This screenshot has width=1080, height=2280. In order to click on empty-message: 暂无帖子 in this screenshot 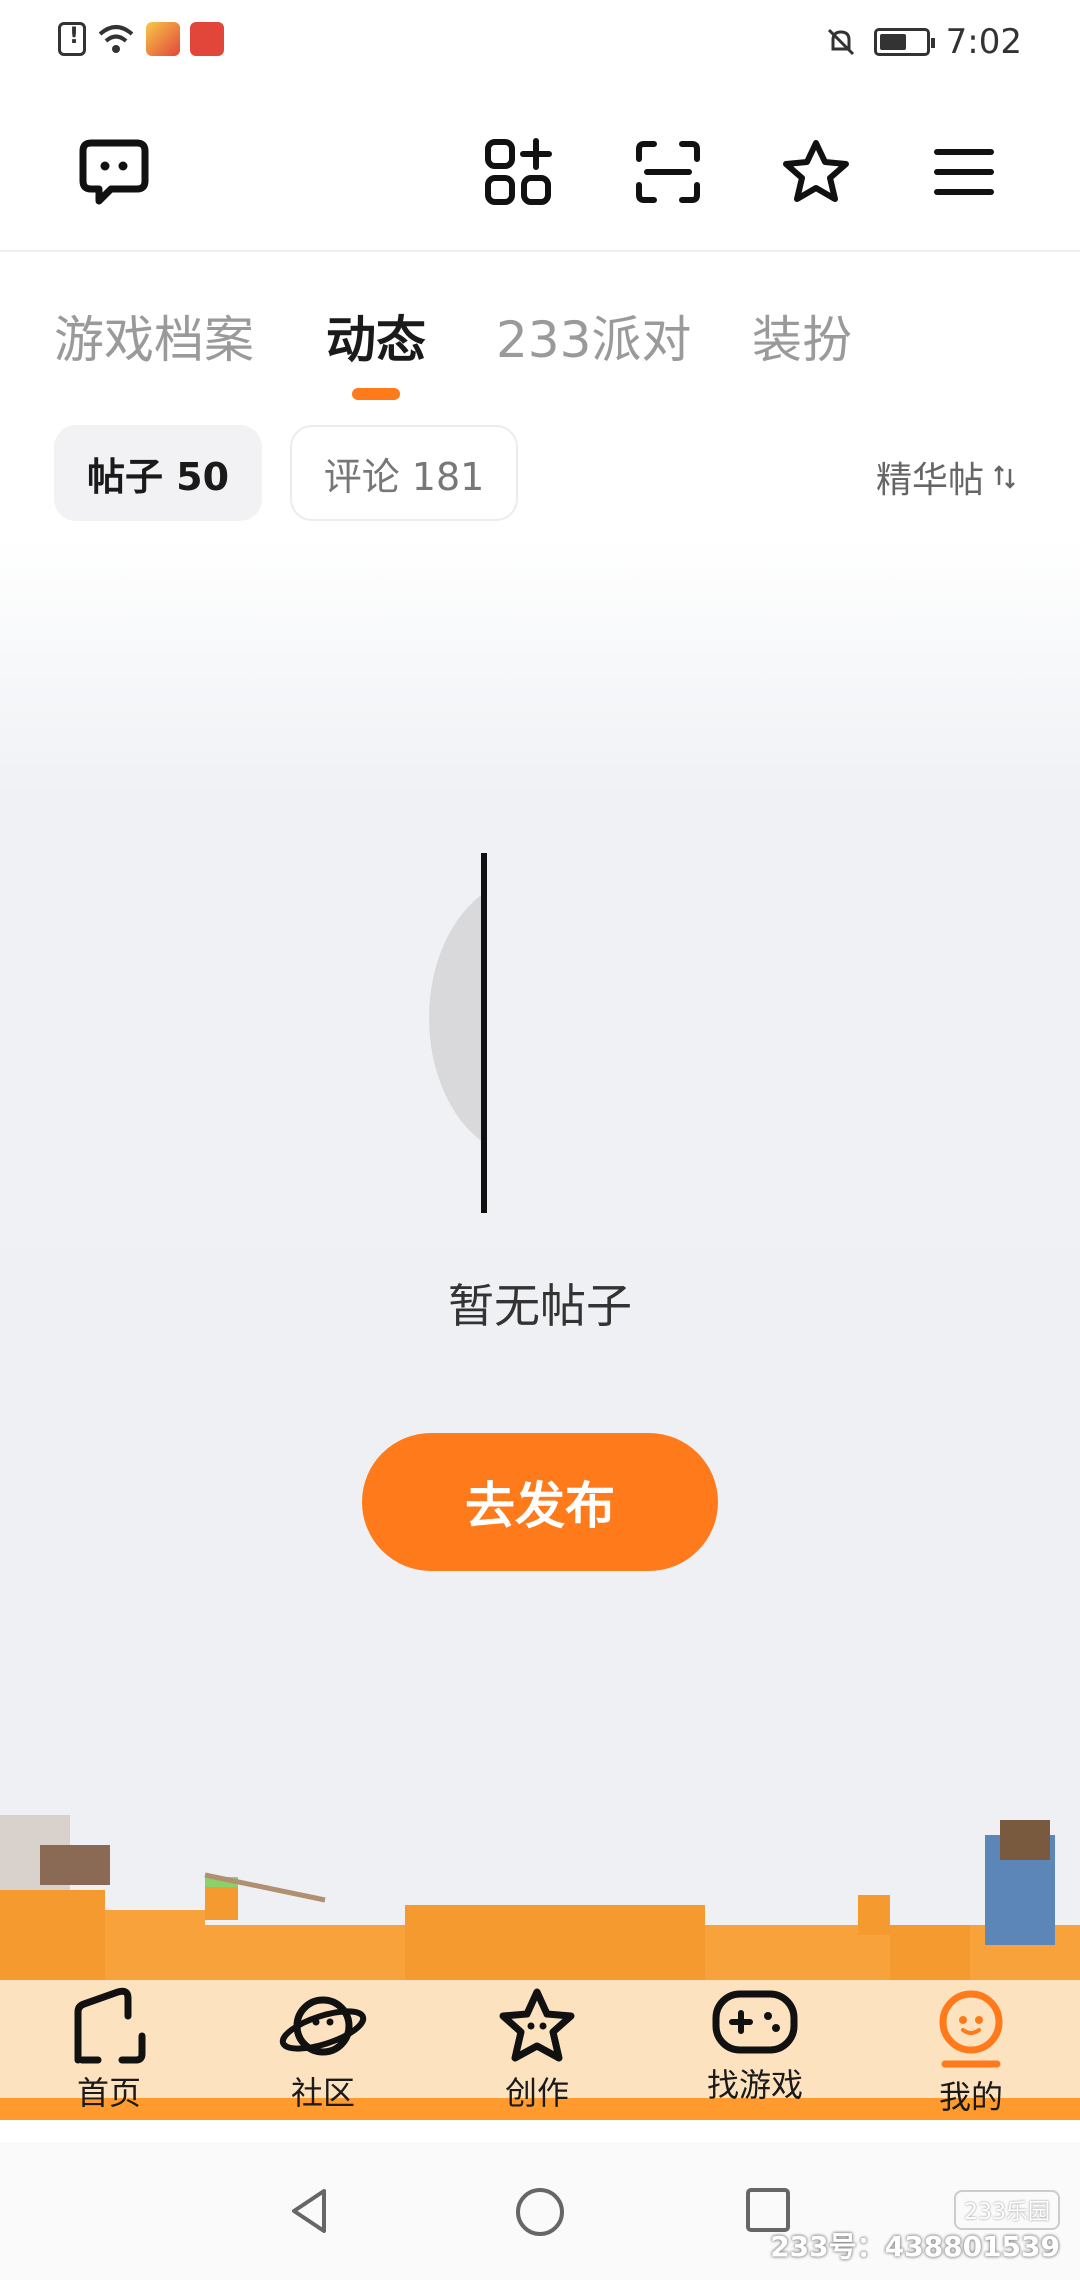, I will do `click(540, 1306)`.